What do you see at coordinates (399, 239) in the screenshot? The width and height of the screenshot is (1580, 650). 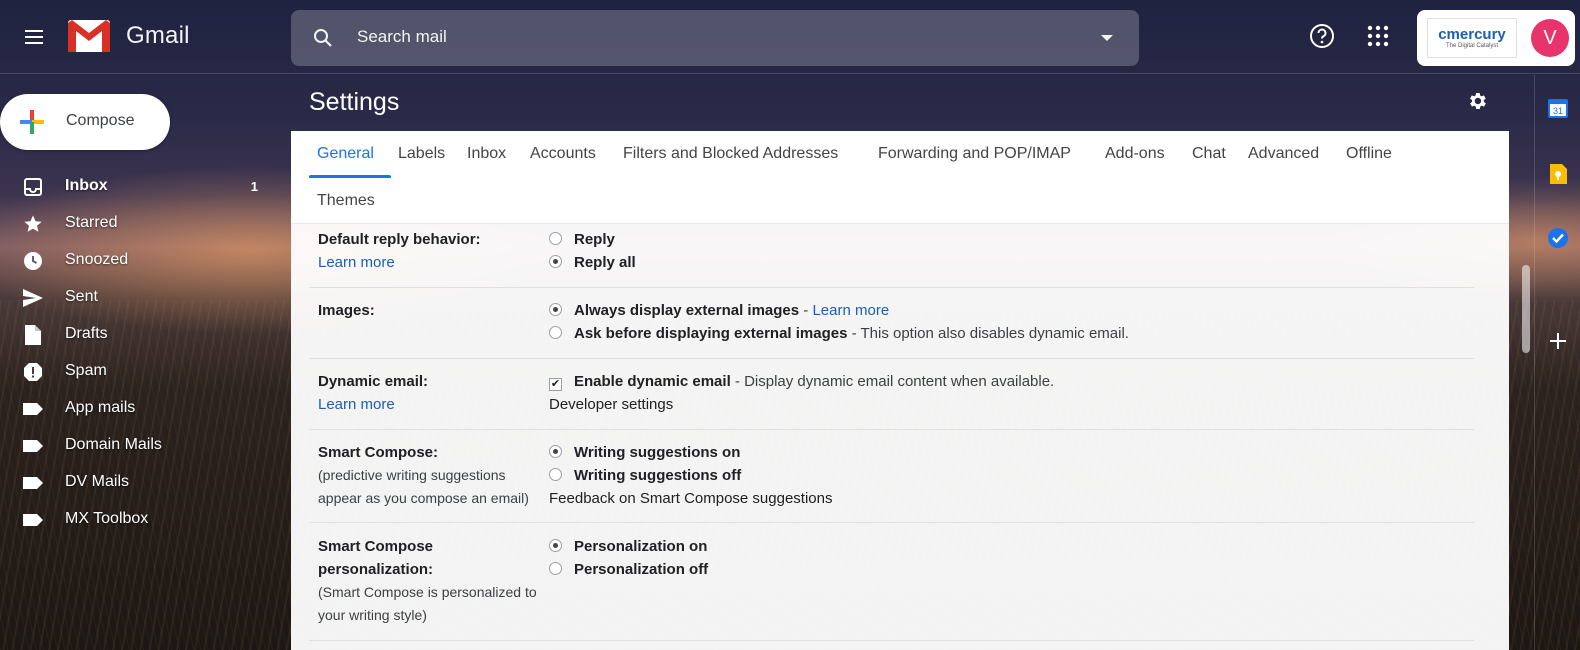 I see `setting-label: Default reply behavior:` at bounding box center [399, 239].